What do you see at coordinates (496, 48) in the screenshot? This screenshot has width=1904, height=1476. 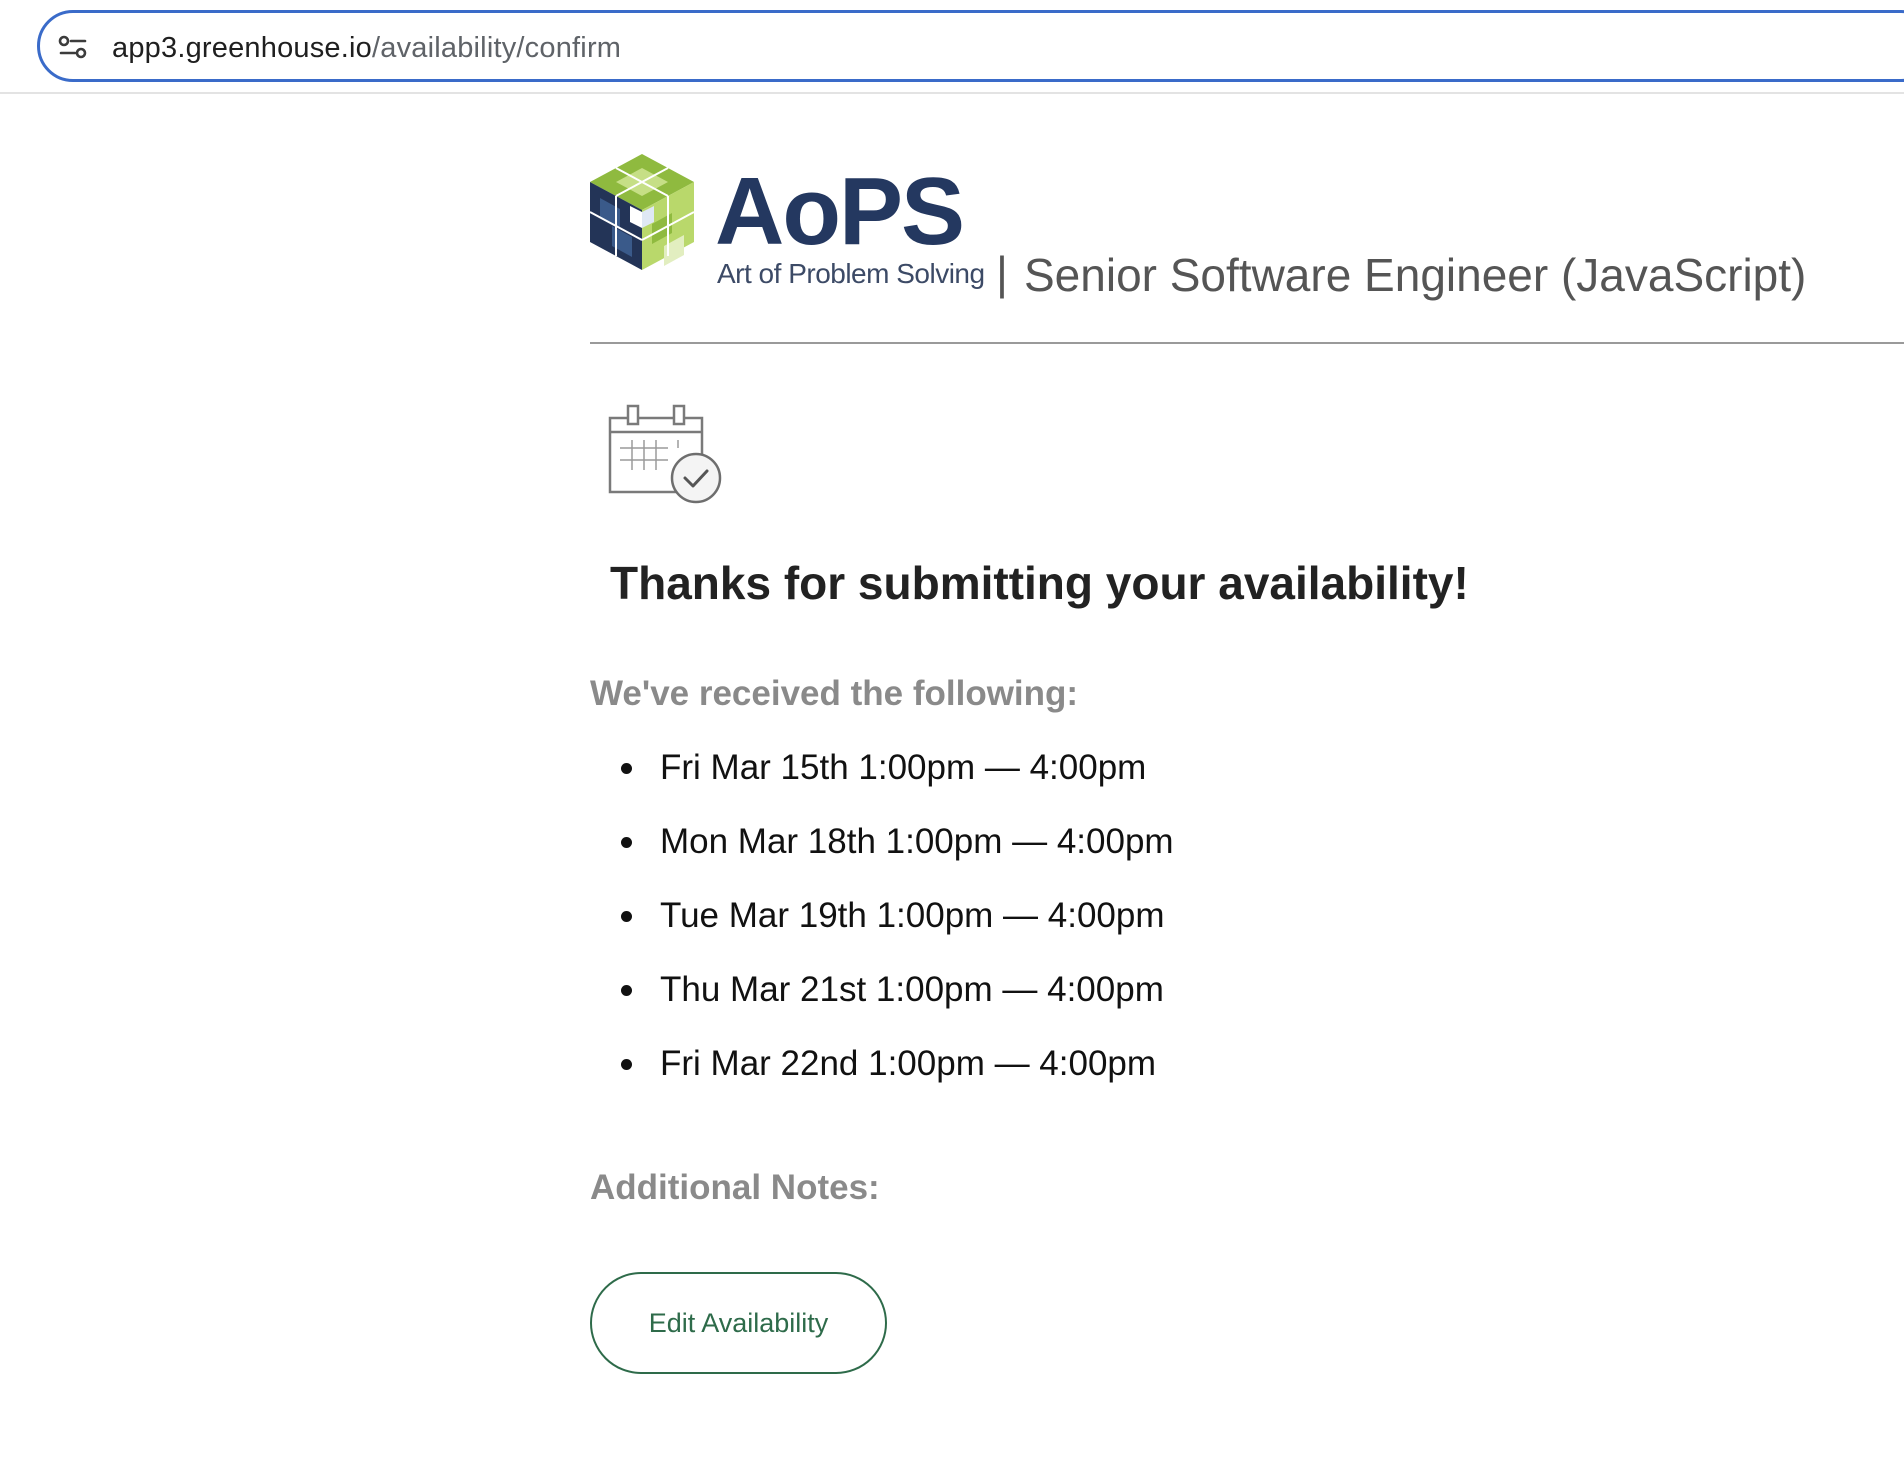 I see `url-path: /availability/confirm` at bounding box center [496, 48].